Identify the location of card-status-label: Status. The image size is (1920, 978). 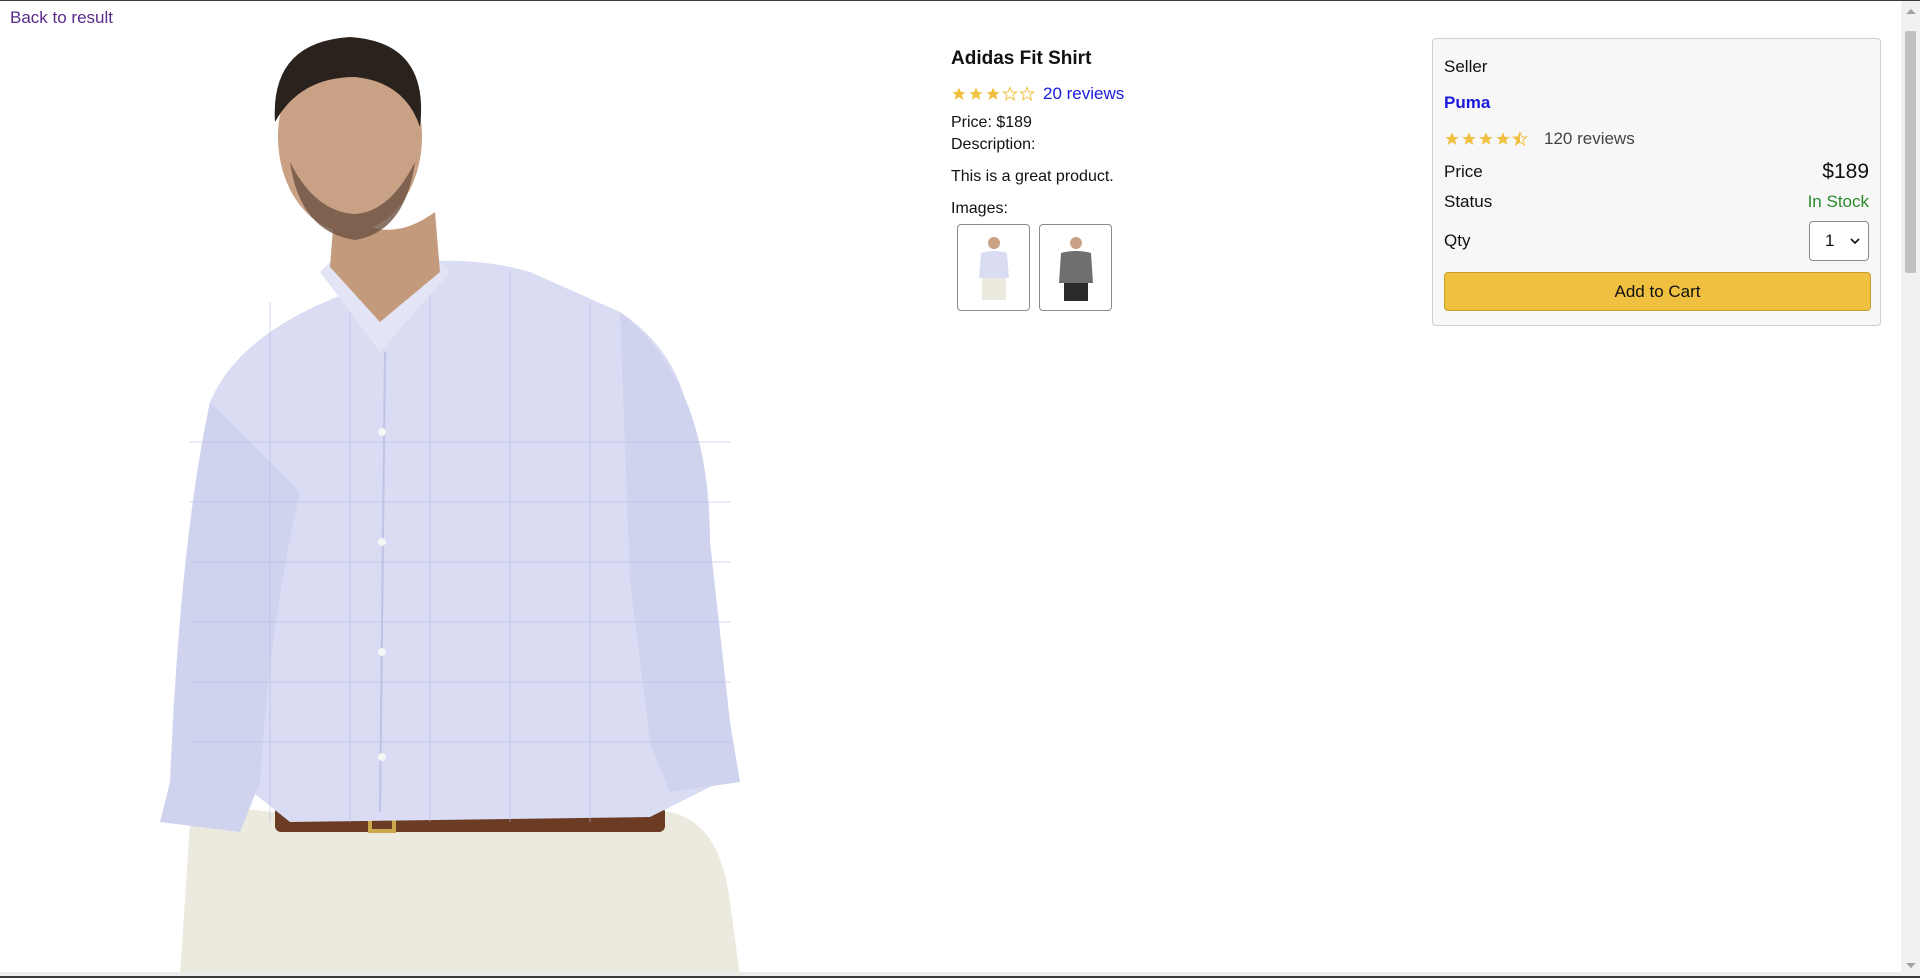
(1468, 201).